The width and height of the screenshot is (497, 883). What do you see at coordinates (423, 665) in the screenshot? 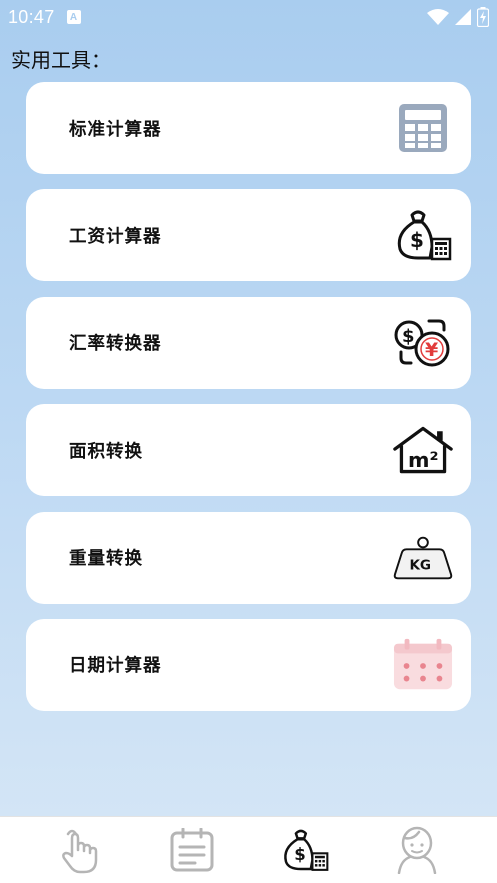
I see `calendar-icon` at bounding box center [423, 665].